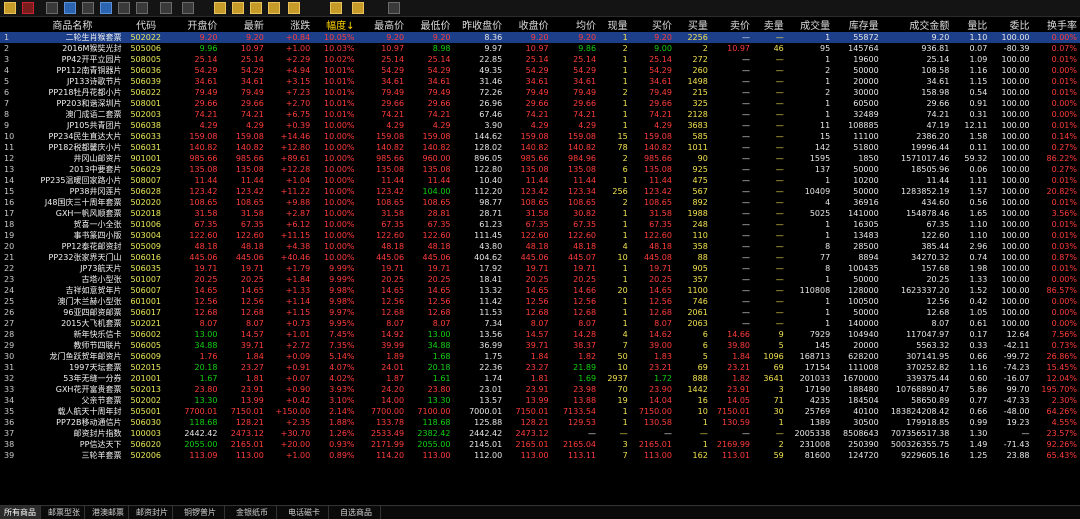 Image resolution: width=1080 pixels, height=519 pixels. I want to click on table-cell: 1670000, so click(857, 378).